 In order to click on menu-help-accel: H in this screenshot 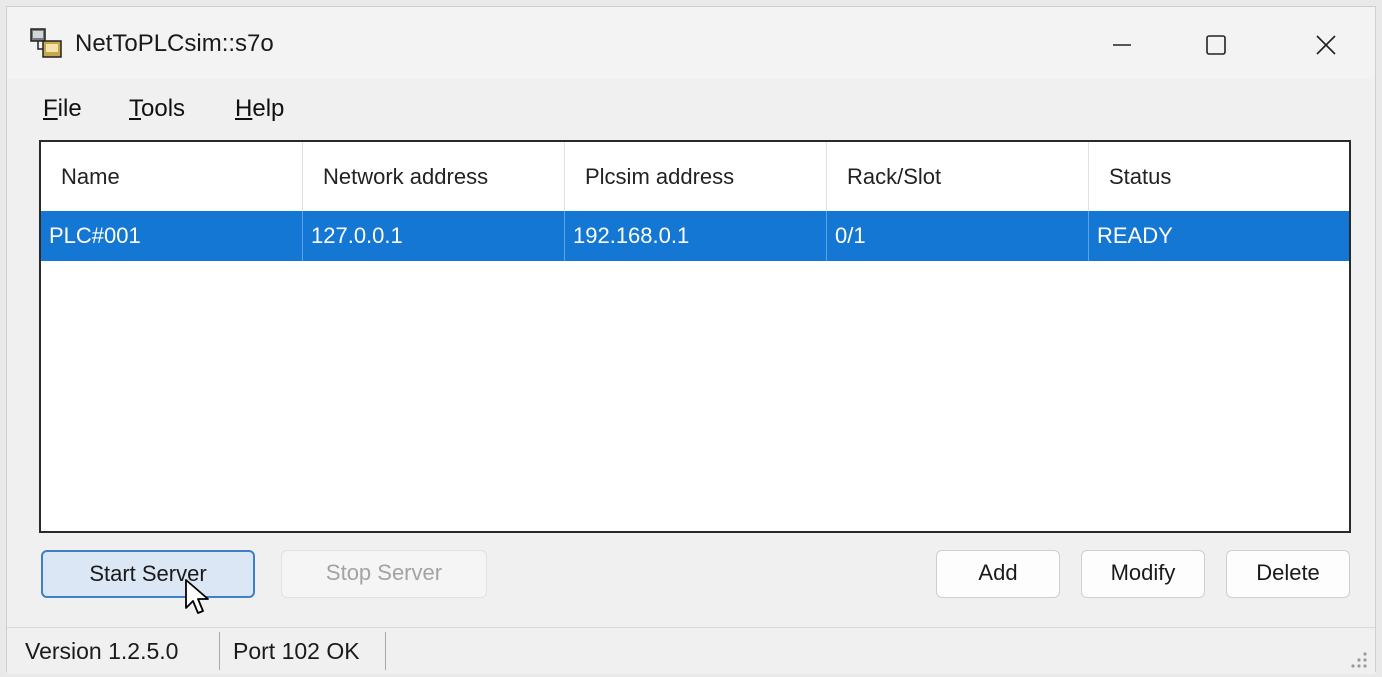, I will do `click(244, 108)`.